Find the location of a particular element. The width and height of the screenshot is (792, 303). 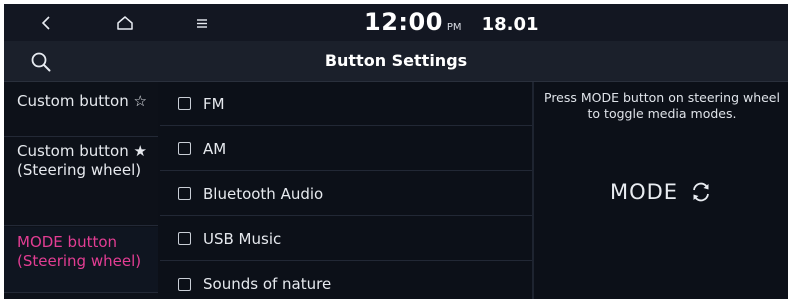

back-icon is located at coordinates (46, 22).